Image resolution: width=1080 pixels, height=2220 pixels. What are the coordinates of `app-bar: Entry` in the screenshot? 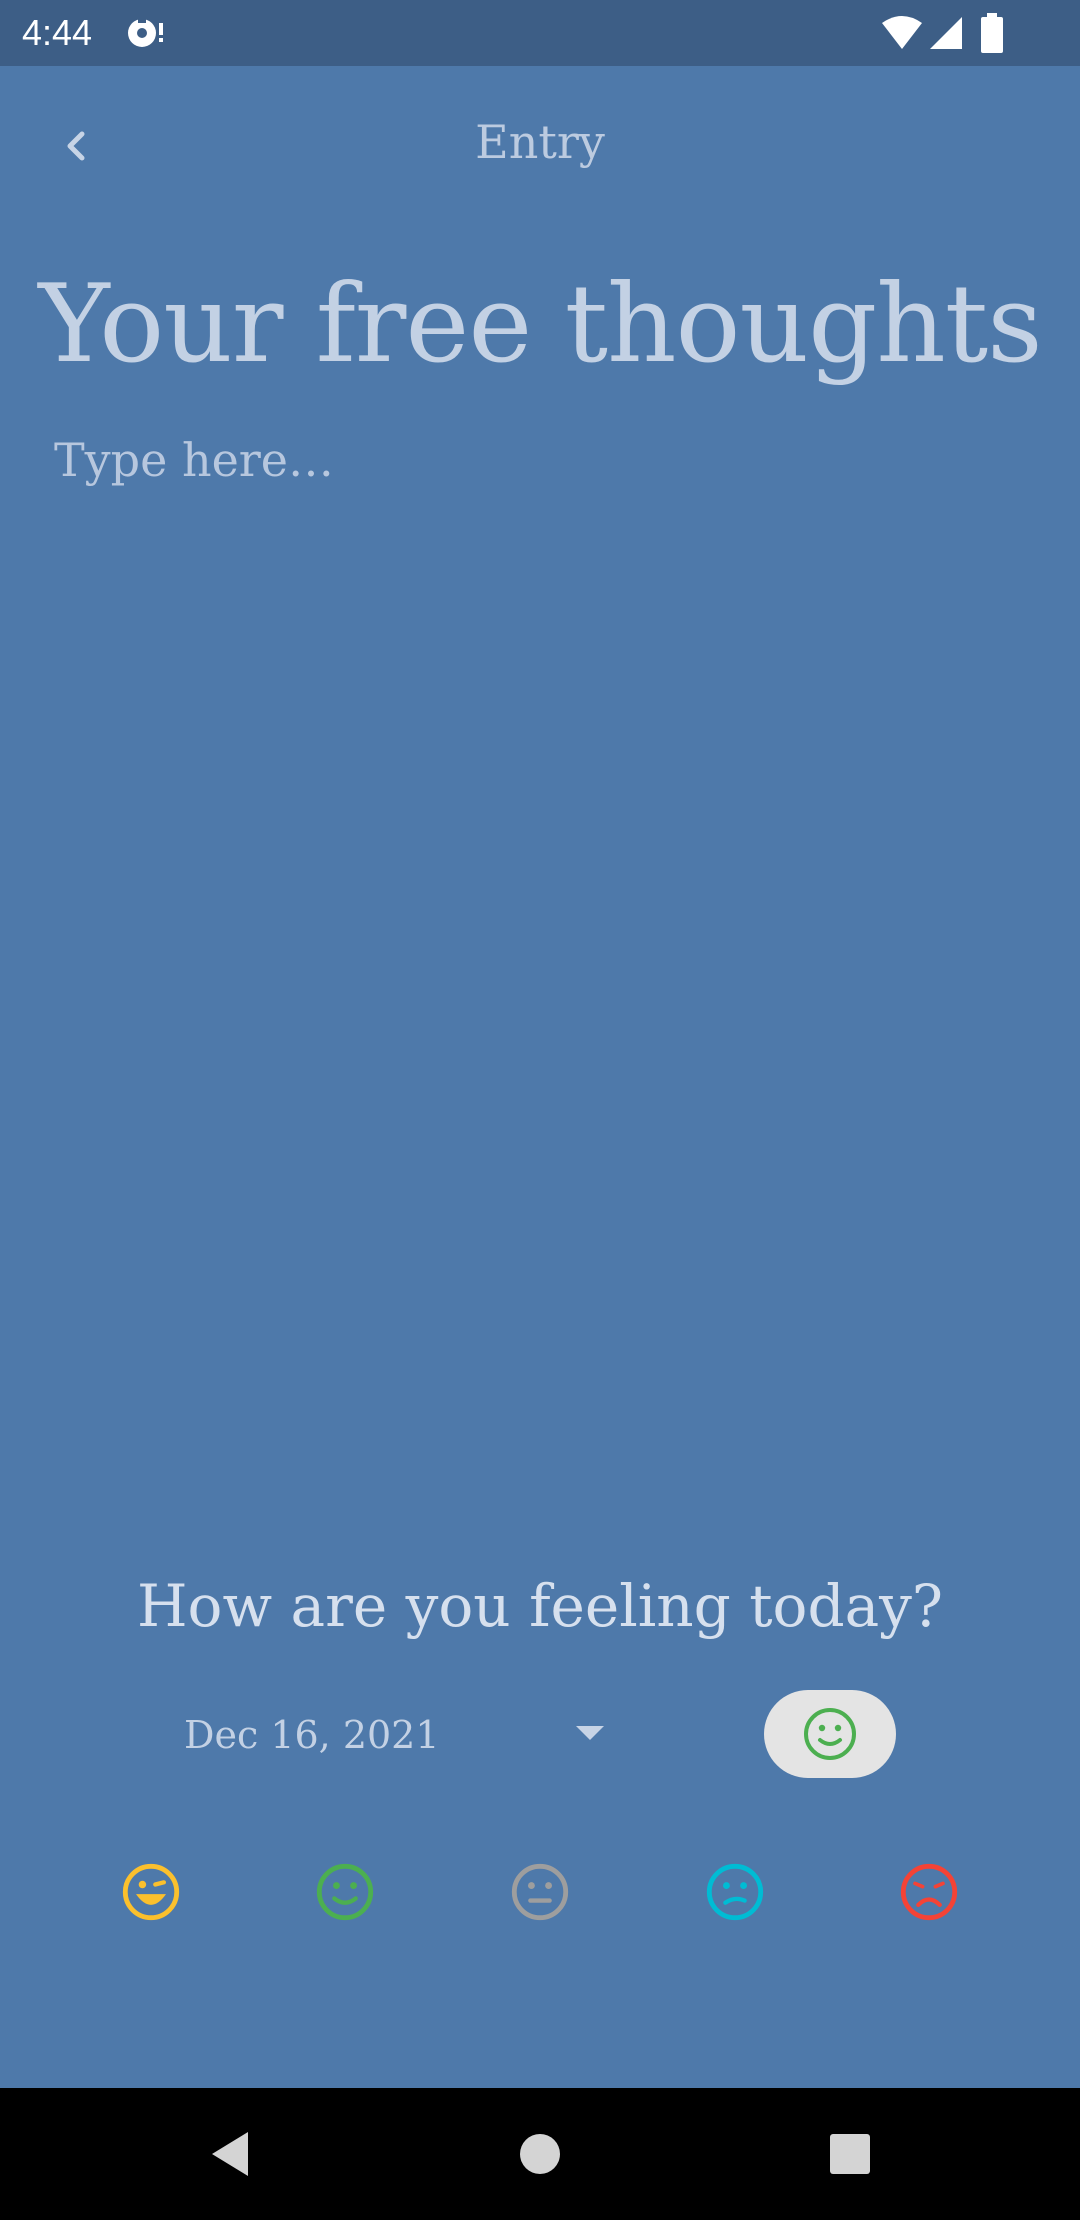 It's located at (540, 141).